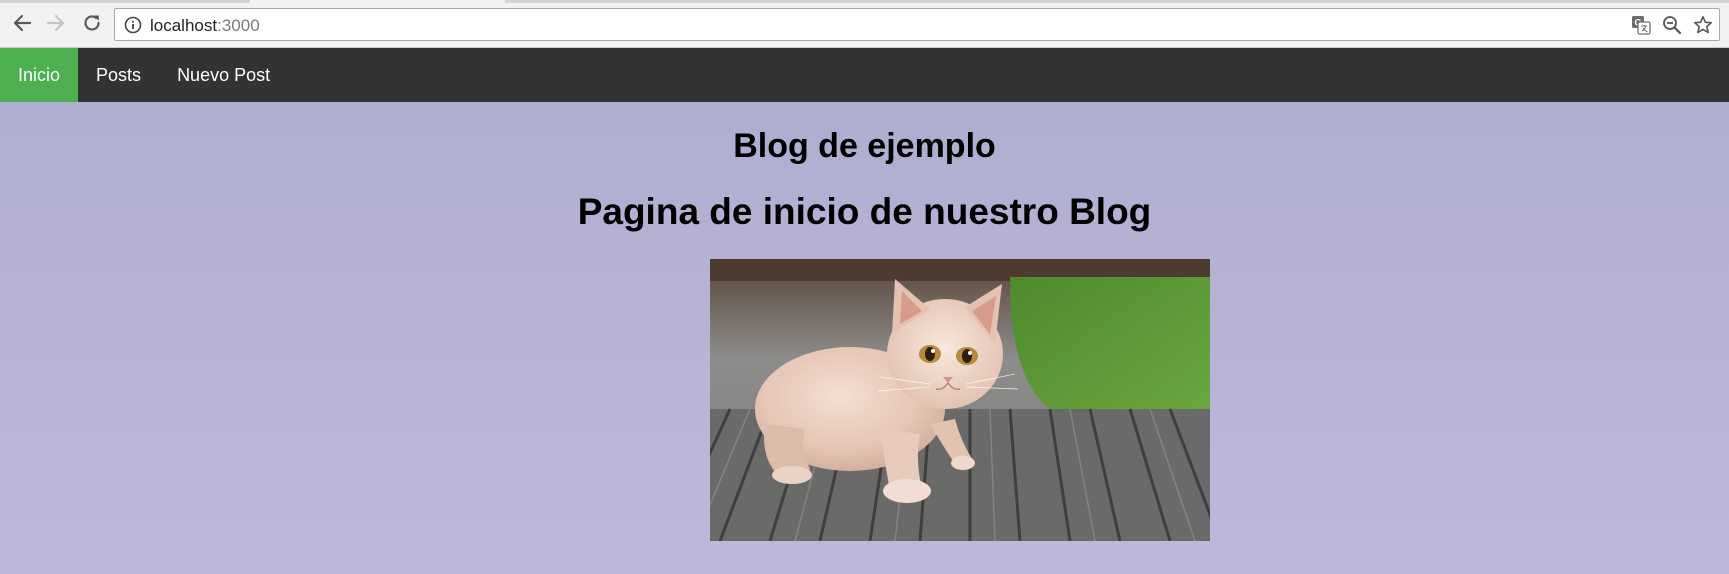 Image resolution: width=1729 pixels, height=574 pixels. What do you see at coordinates (238, 25) in the screenshot?
I see `url-port: :3000` at bounding box center [238, 25].